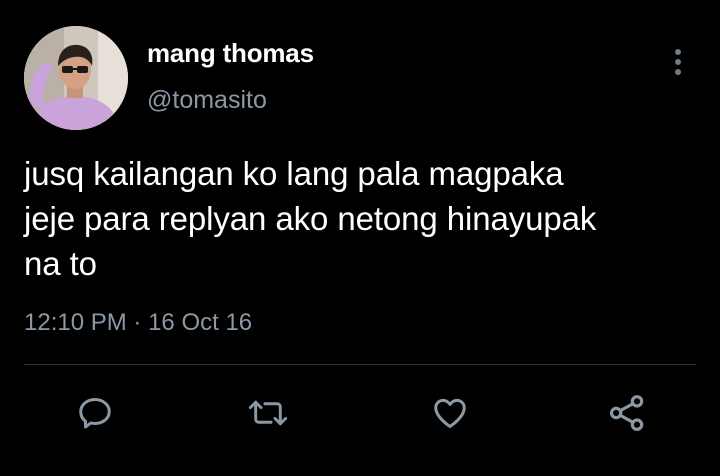 Image resolution: width=720 pixels, height=476 pixels. What do you see at coordinates (207, 100) in the screenshot?
I see `user-handle: @tomasito` at bounding box center [207, 100].